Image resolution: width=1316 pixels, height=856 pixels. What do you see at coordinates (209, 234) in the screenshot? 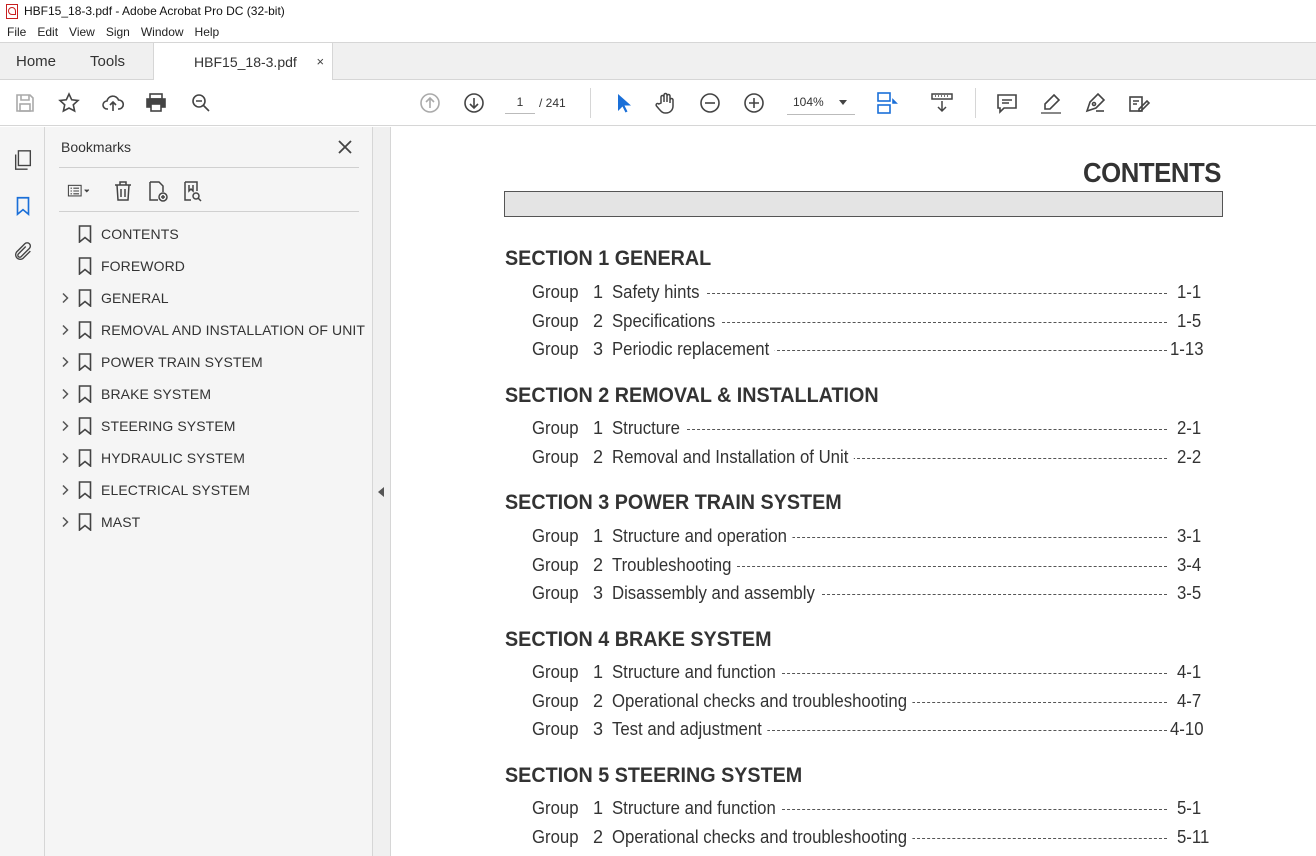
I see `bookmark-contents: CONTENTS` at bounding box center [209, 234].